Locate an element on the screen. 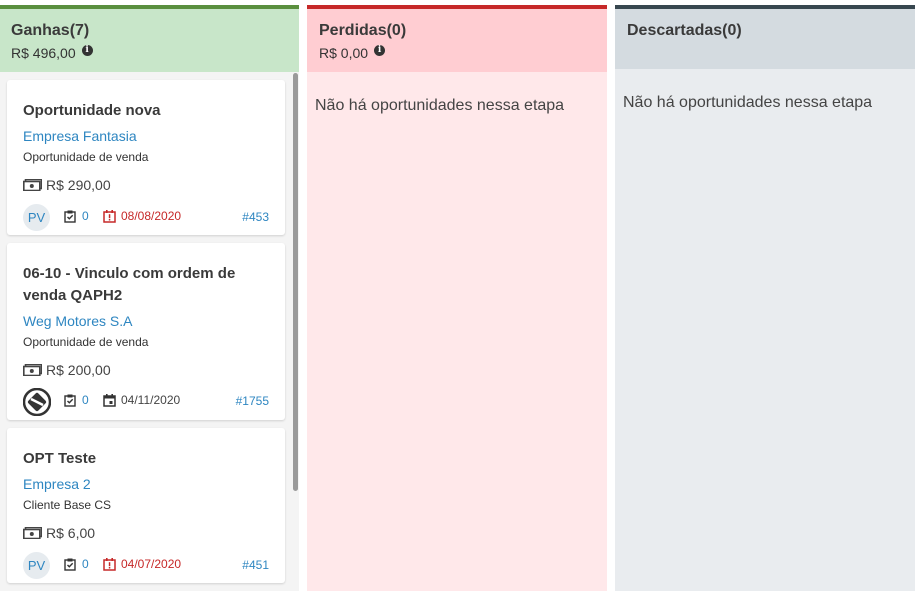 The image size is (915, 591). card-footer: PV 0 04/07/2020 #451 is located at coordinates (146, 565).